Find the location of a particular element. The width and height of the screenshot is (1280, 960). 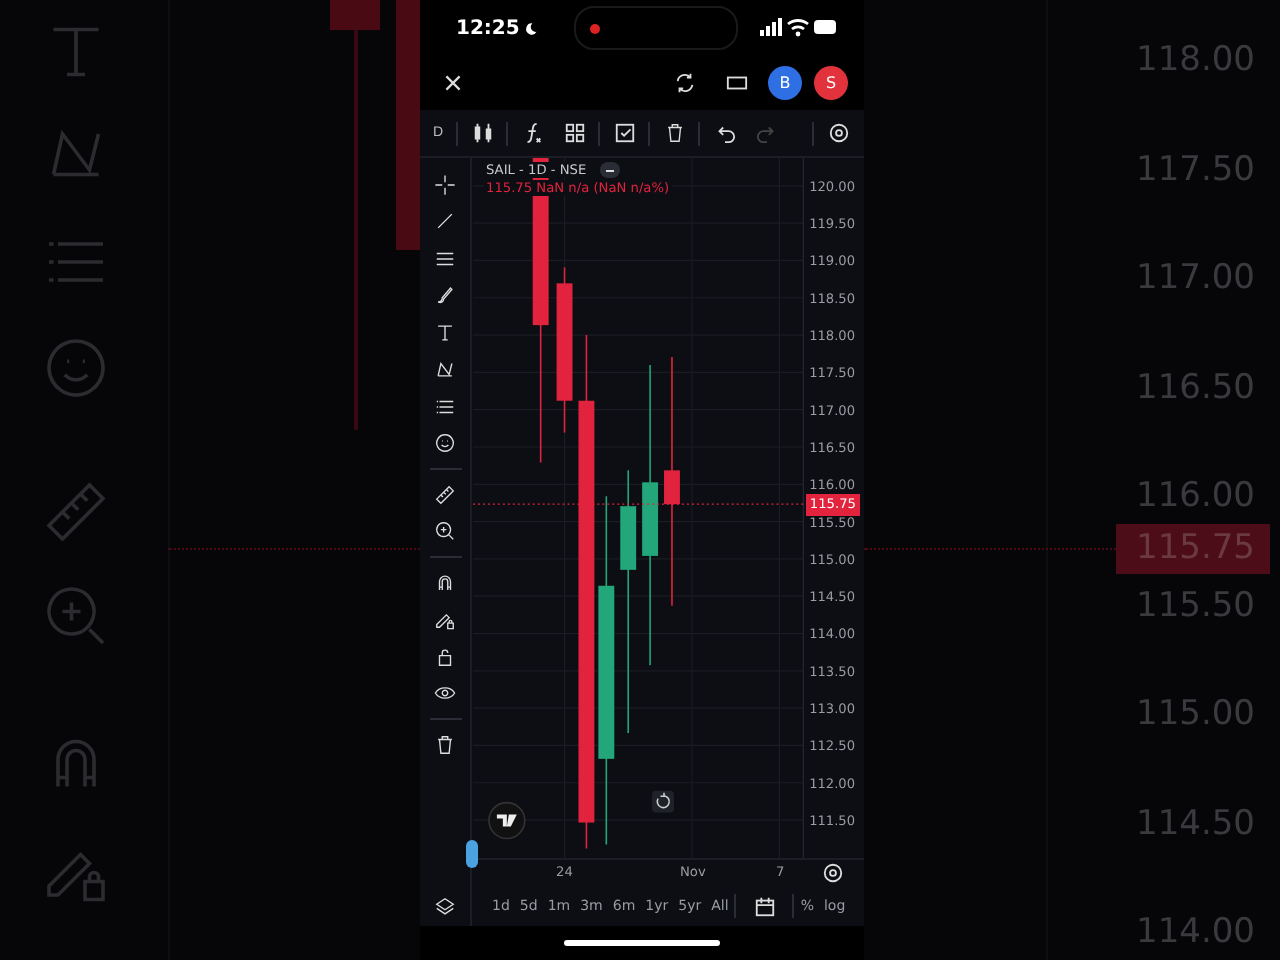

avatar: B is located at coordinates (785, 83).